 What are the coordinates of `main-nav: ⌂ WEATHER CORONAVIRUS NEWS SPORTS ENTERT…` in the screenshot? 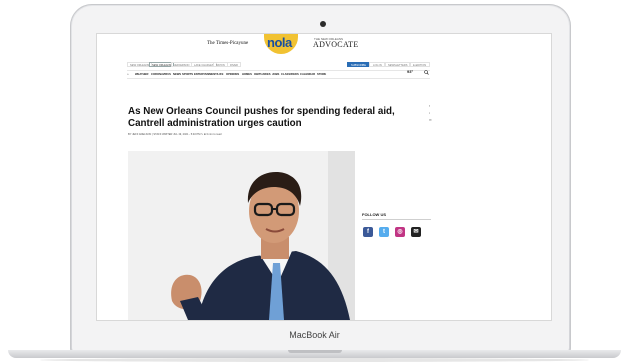 It's located at (278, 74).